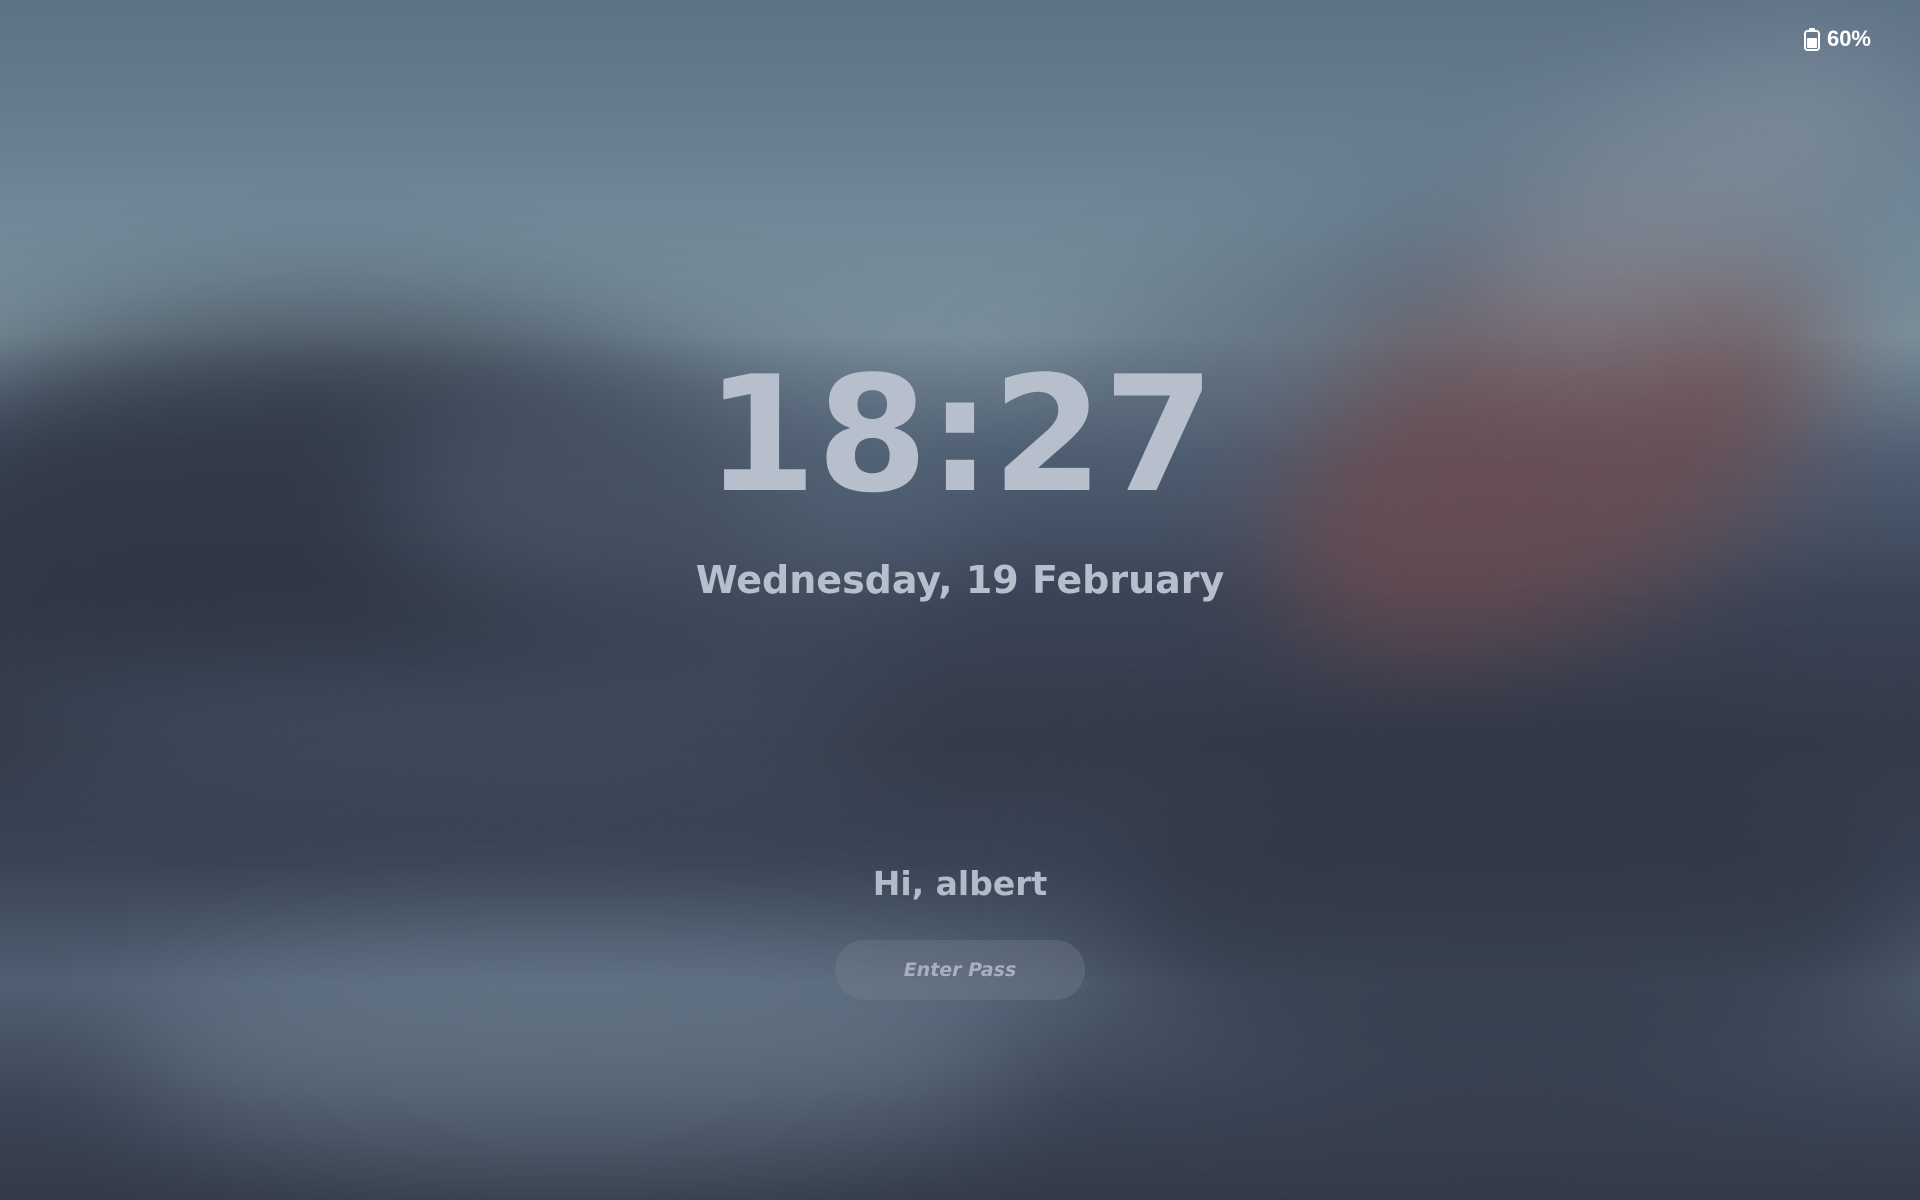 The height and width of the screenshot is (1200, 1920). What do you see at coordinates (960, 970) in the screenshot?
I see `password-input` at bounding box center [960, 970].